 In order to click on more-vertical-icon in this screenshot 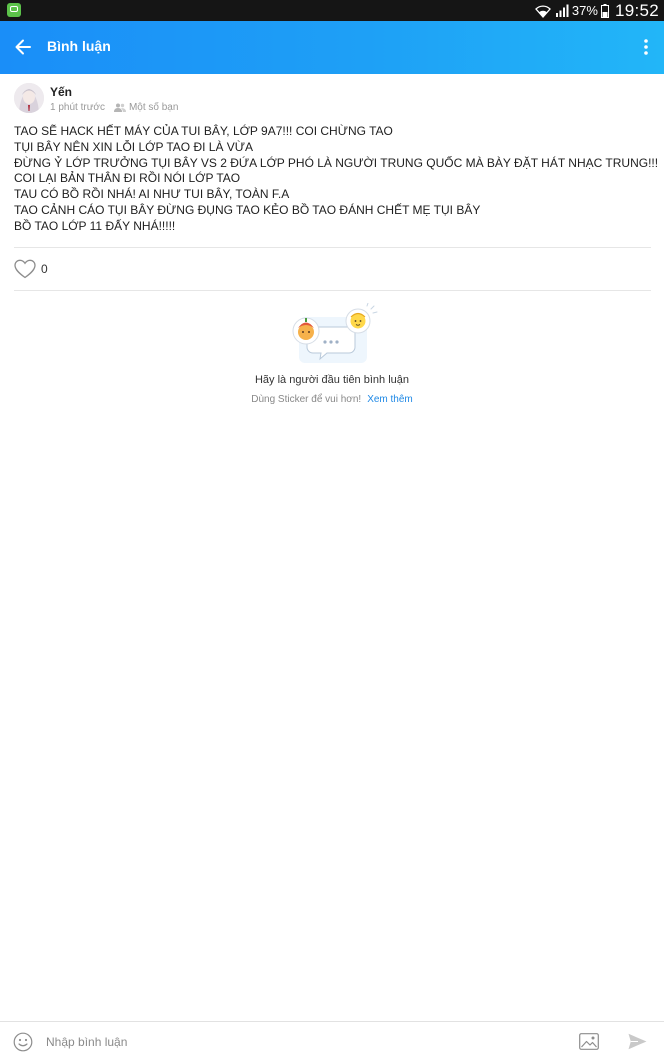, I will do `click(646, 47)`.